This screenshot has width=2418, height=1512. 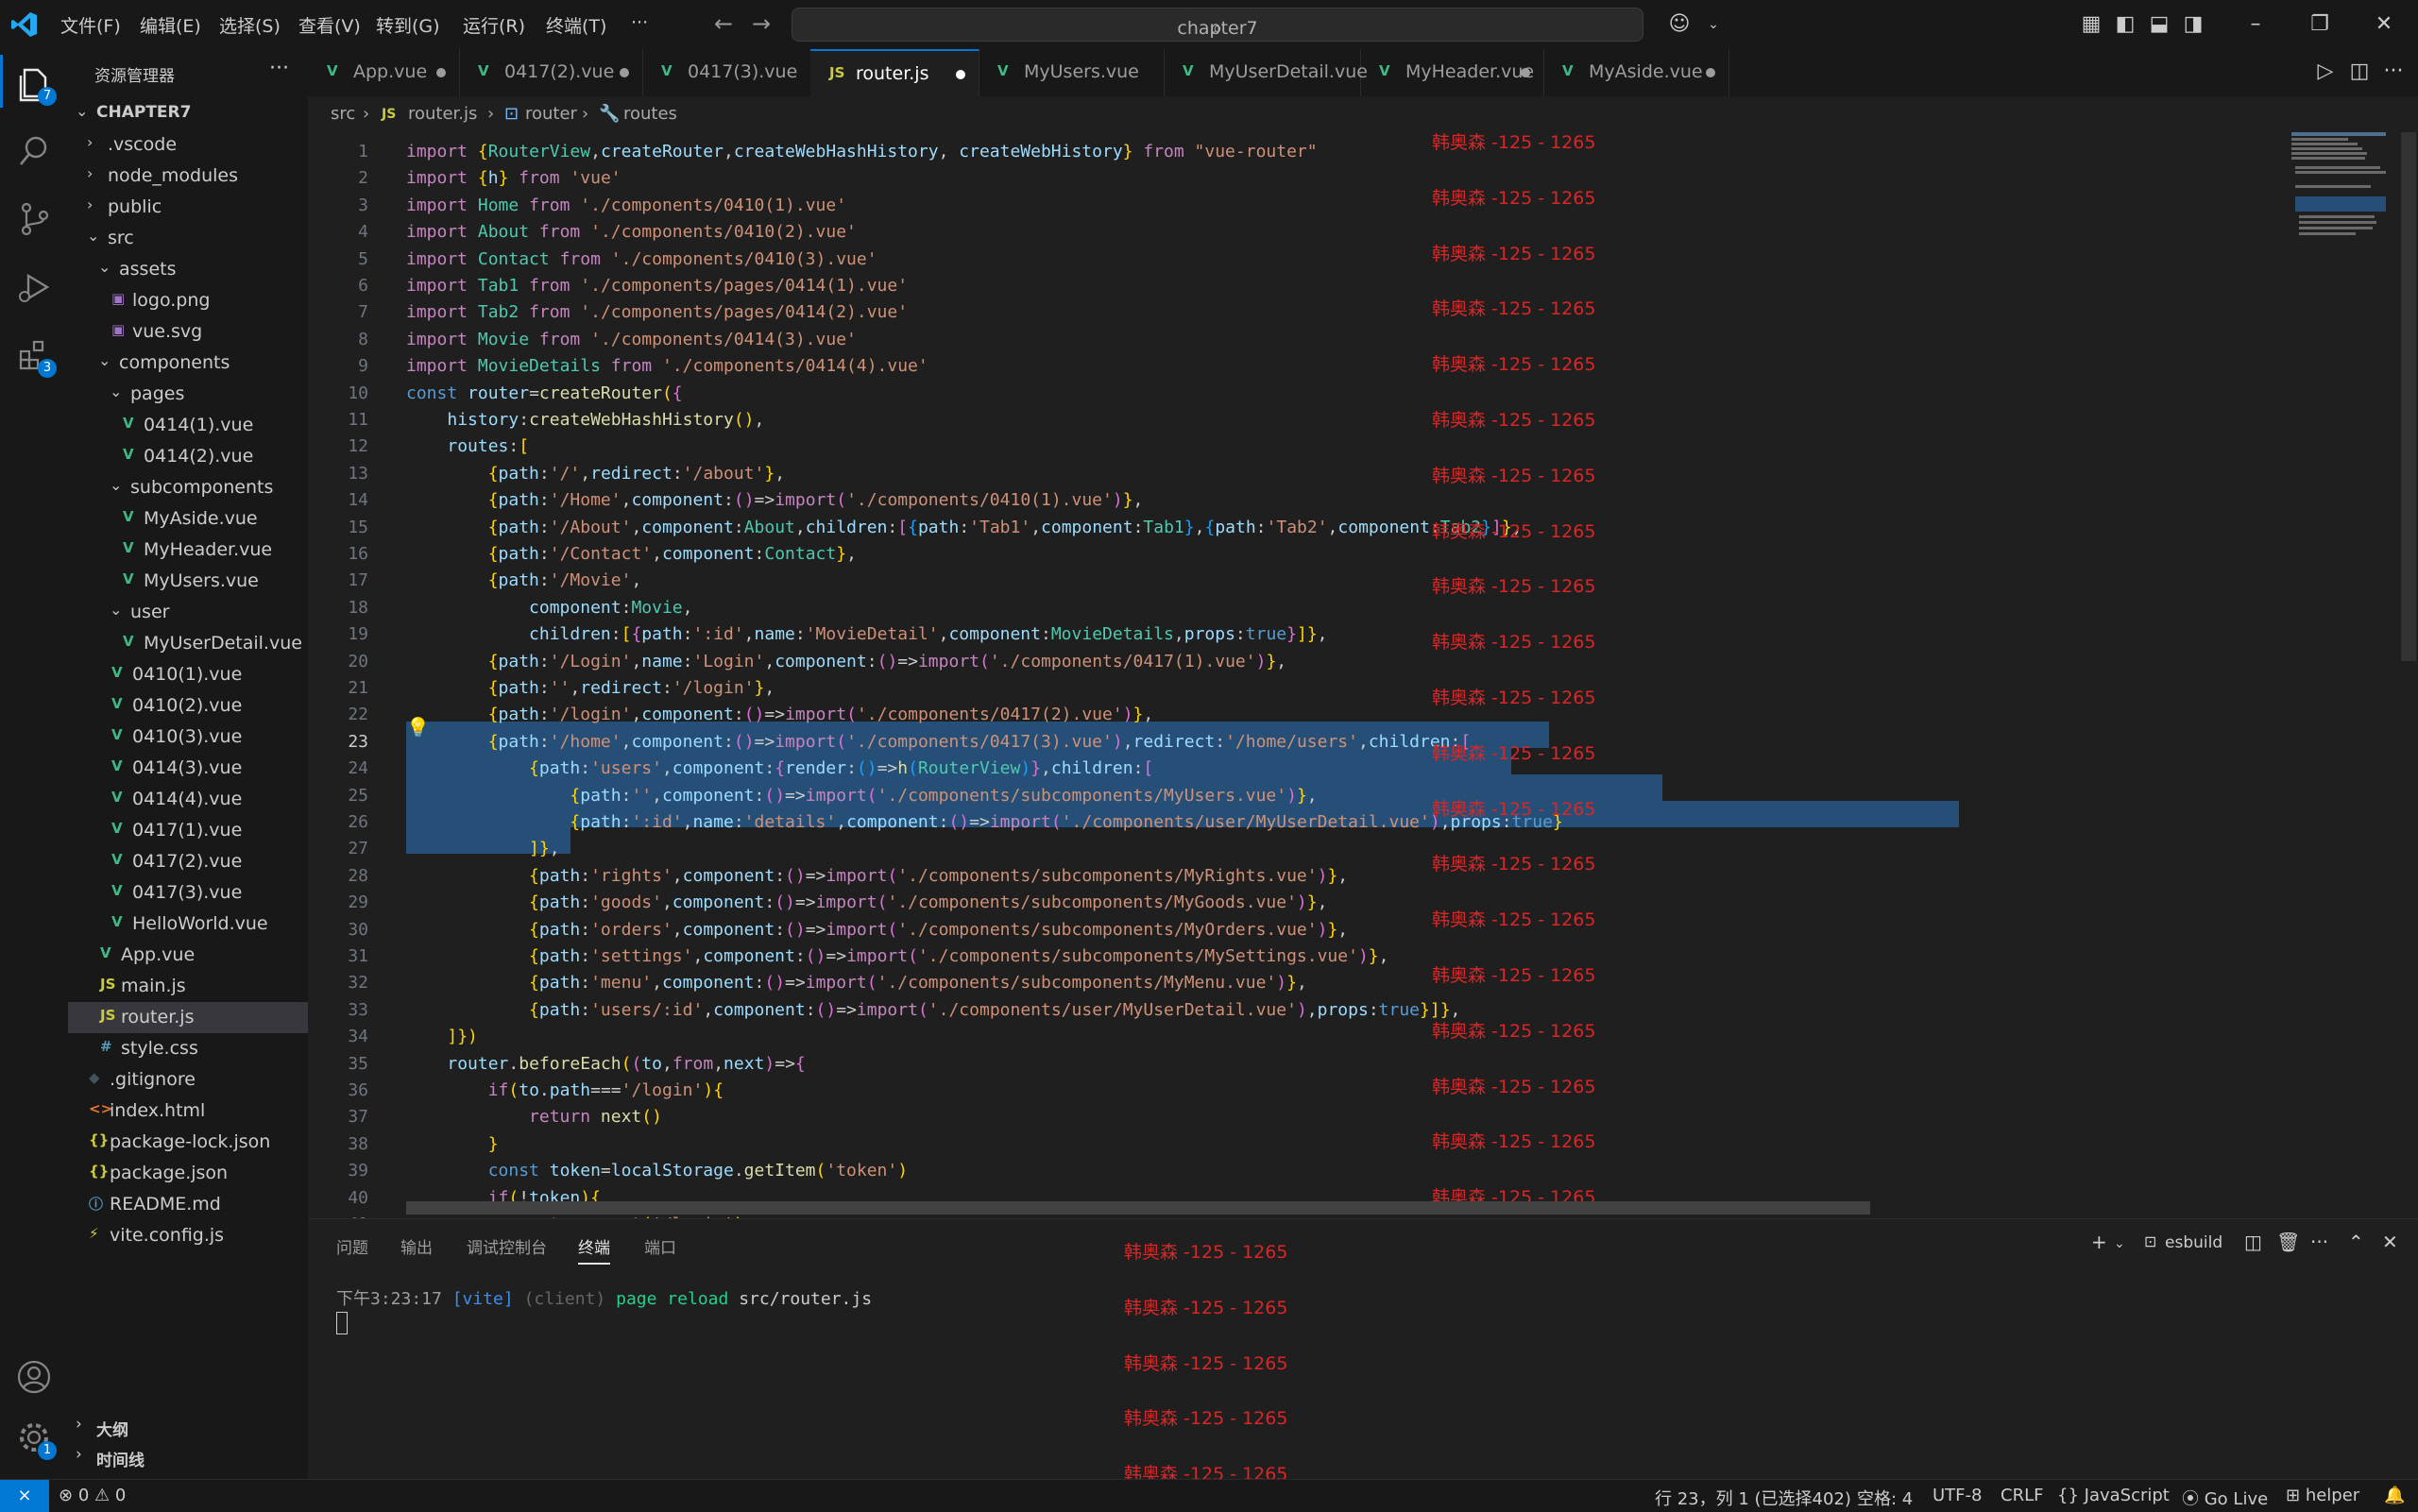 I want to click on notifications-bell-icon: 🔔, so click(x=2395, y=1495).